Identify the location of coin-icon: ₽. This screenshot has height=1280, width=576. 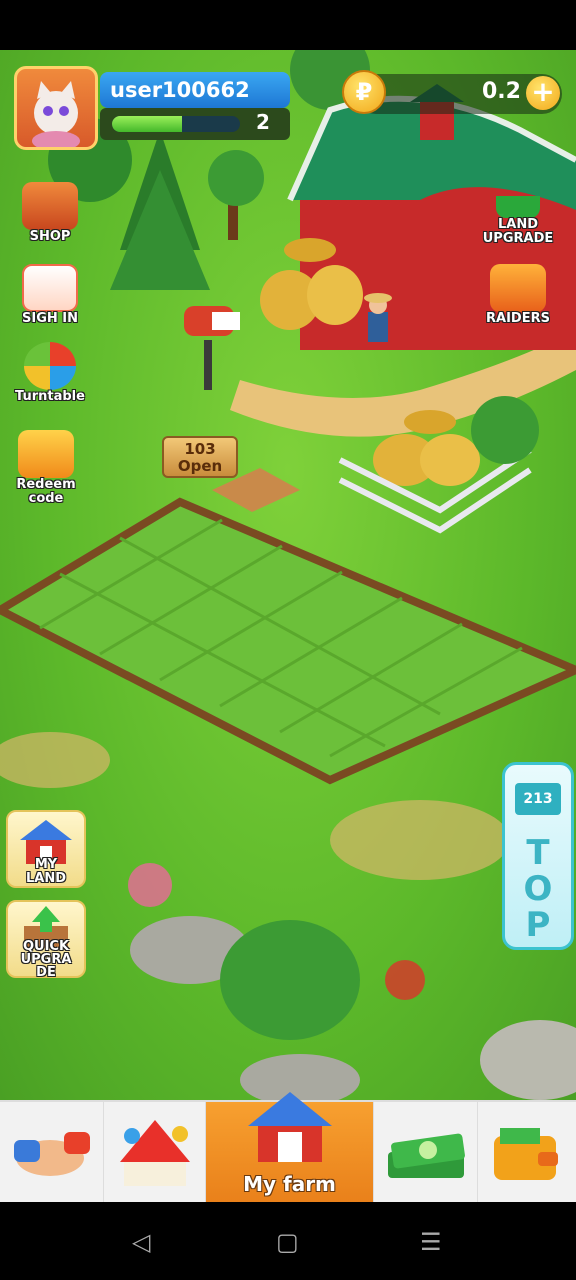
(364, 92).